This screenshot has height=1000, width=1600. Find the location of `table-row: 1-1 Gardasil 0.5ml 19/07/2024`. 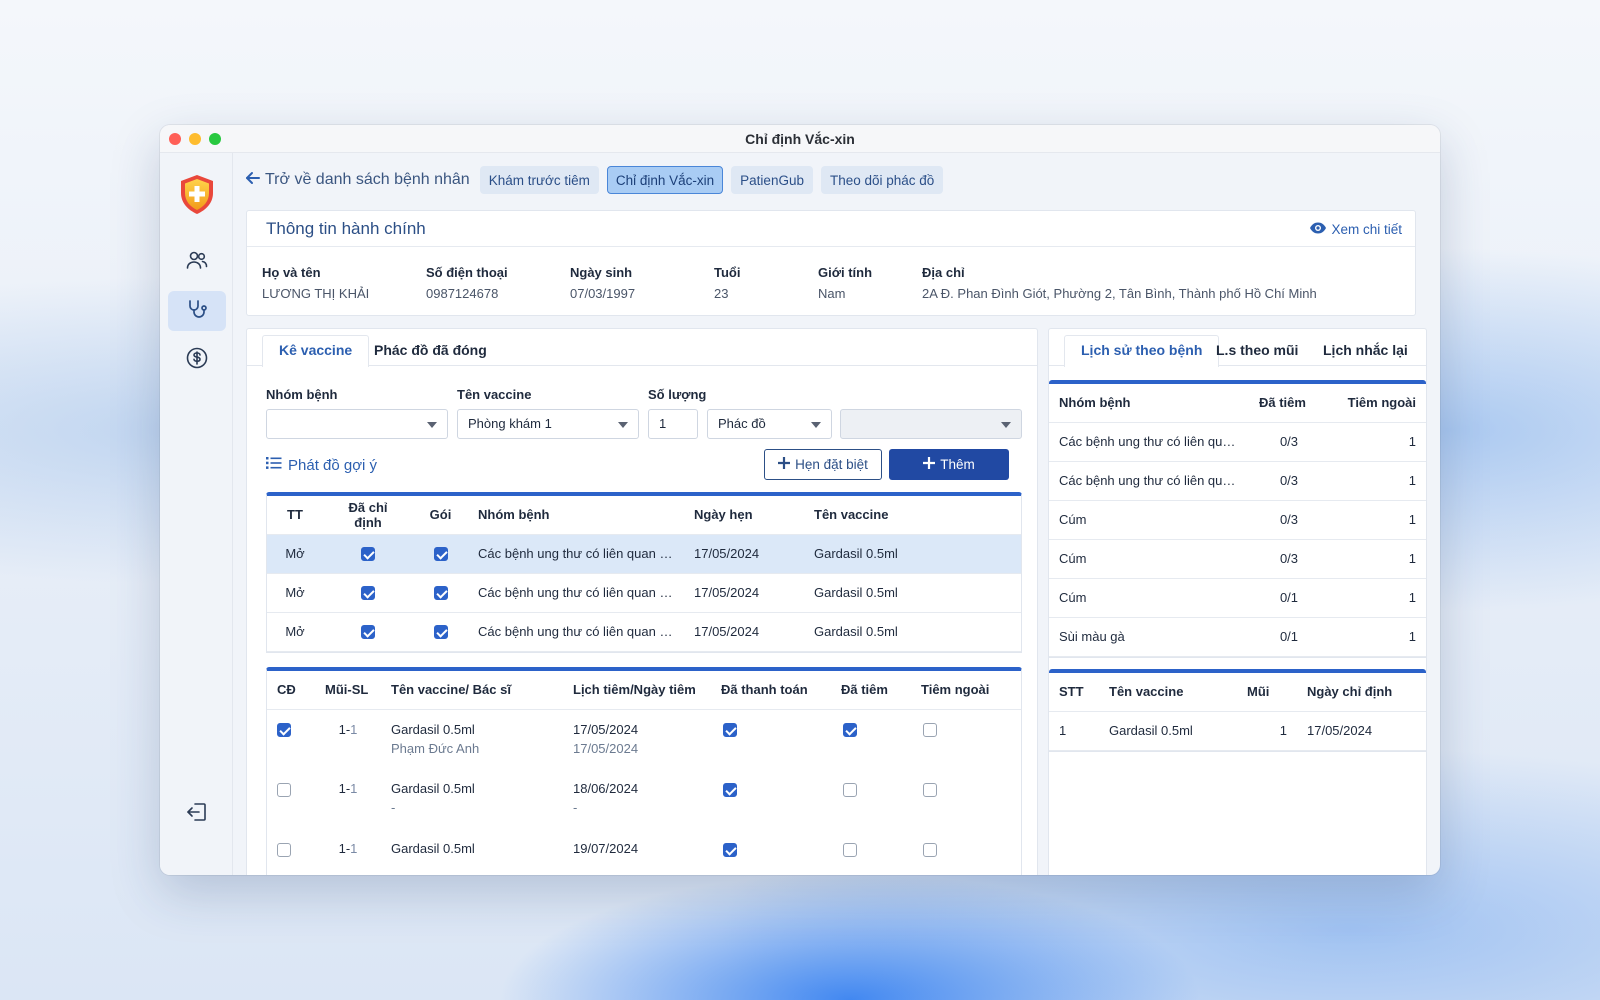

table-row: 1-1 Gardasil 0.5ml 19/07/2024 is located at coordinates (644, 852).